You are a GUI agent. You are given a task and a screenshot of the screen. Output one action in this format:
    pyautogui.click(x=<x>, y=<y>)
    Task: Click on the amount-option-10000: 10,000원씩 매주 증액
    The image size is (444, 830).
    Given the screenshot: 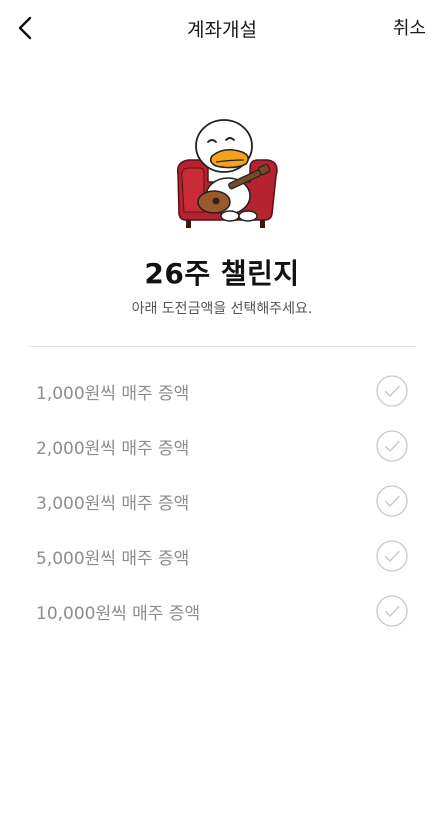 What is the action you would take?
    pyautogui.click(x=222, y=611)
    